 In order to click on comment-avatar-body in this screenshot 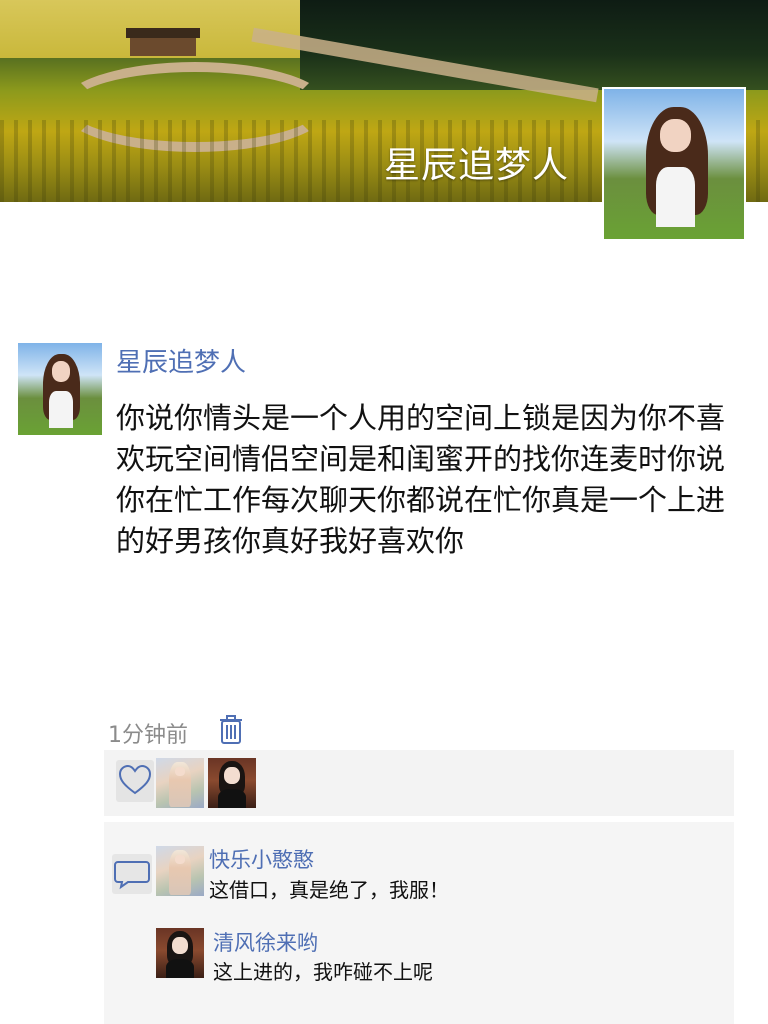, I will do `click(180, 968)`.